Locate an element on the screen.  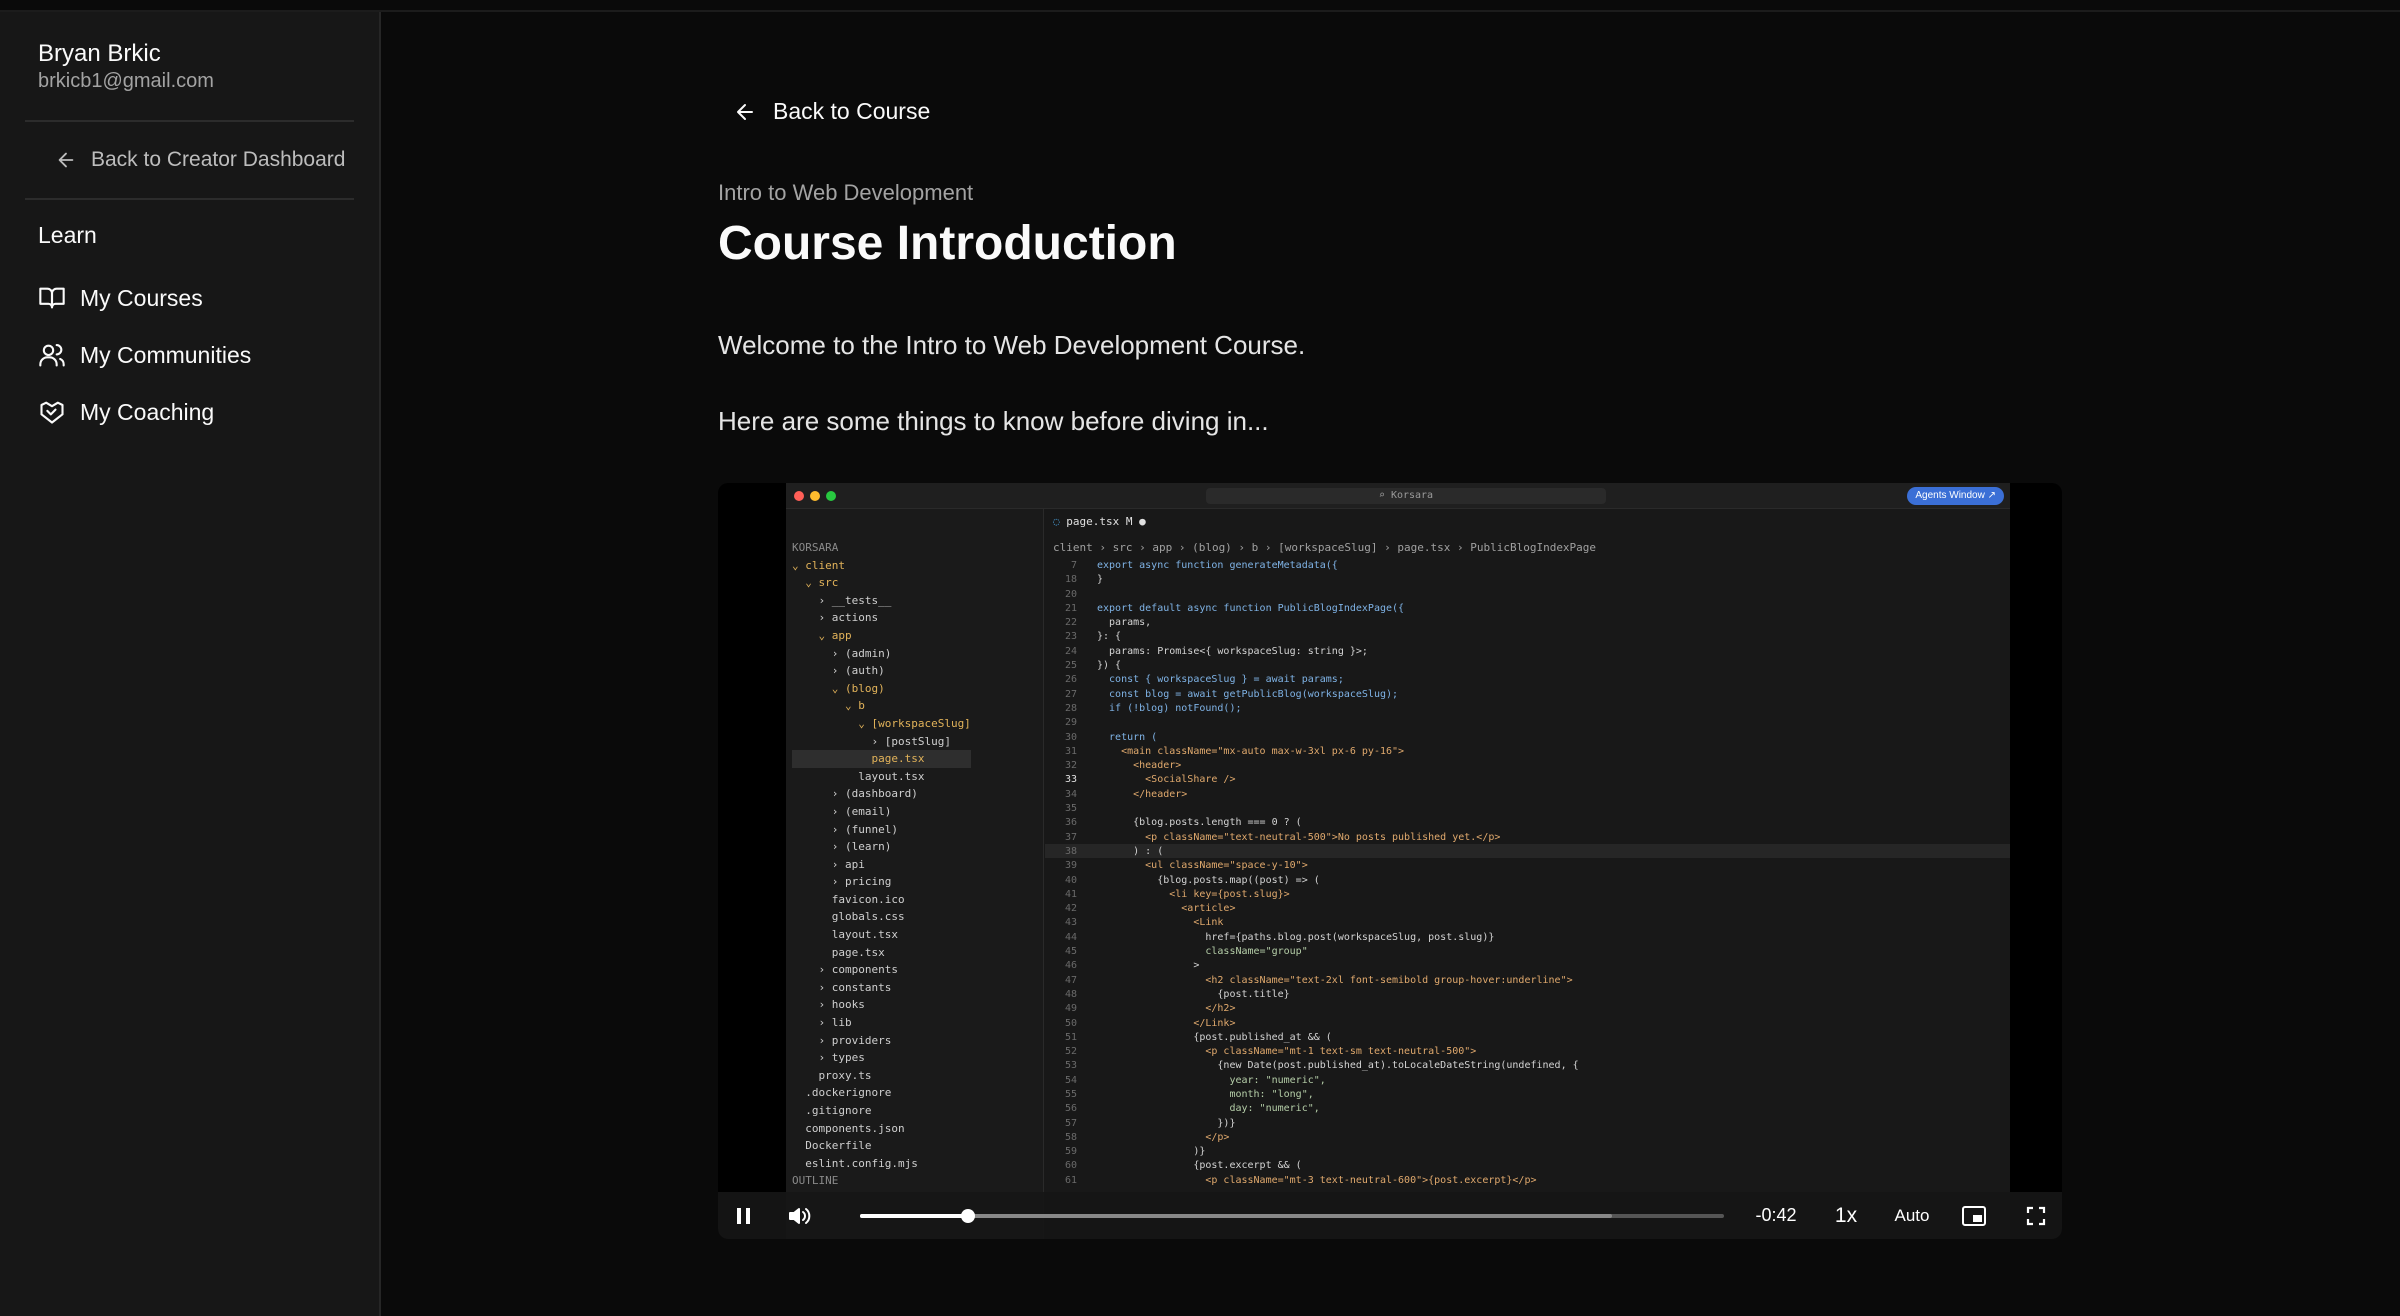
line-number: 29 is located at coordinates (1070, 723).